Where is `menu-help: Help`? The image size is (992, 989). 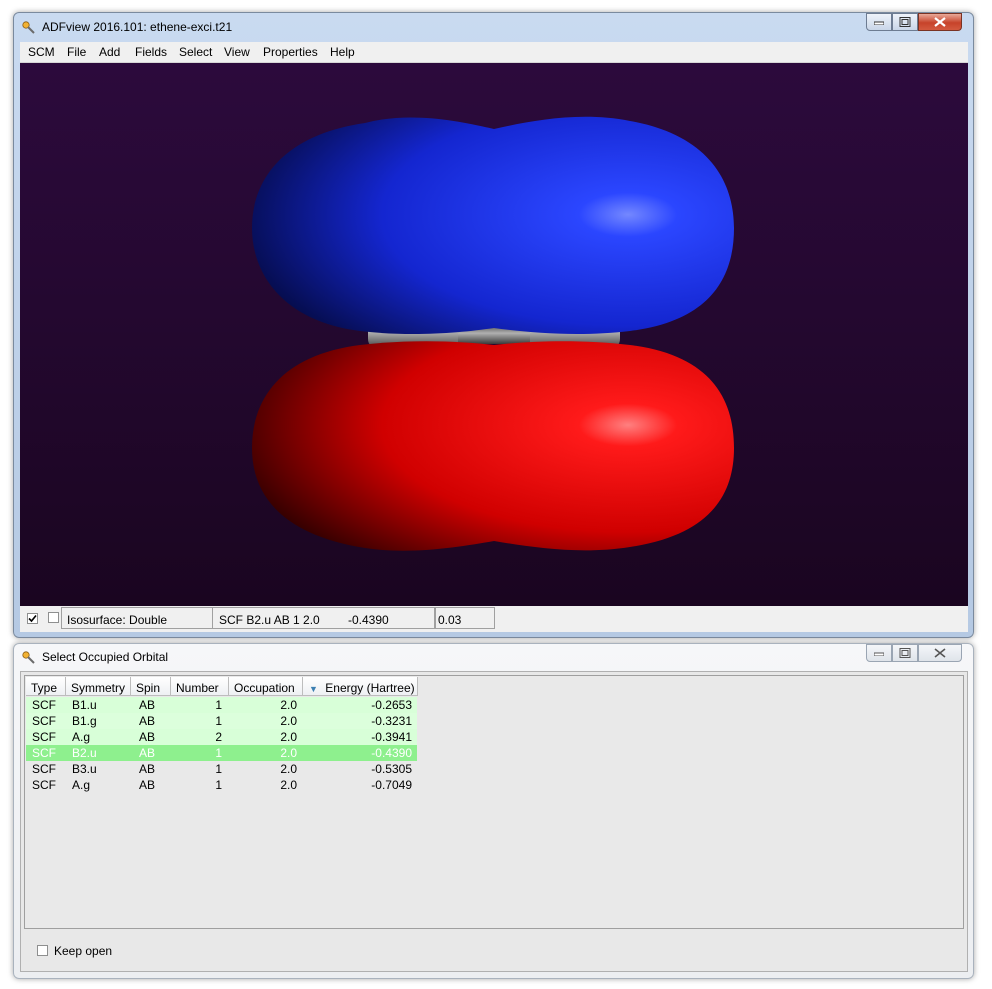
menu-help: Help is located at coordinates (342, 52).